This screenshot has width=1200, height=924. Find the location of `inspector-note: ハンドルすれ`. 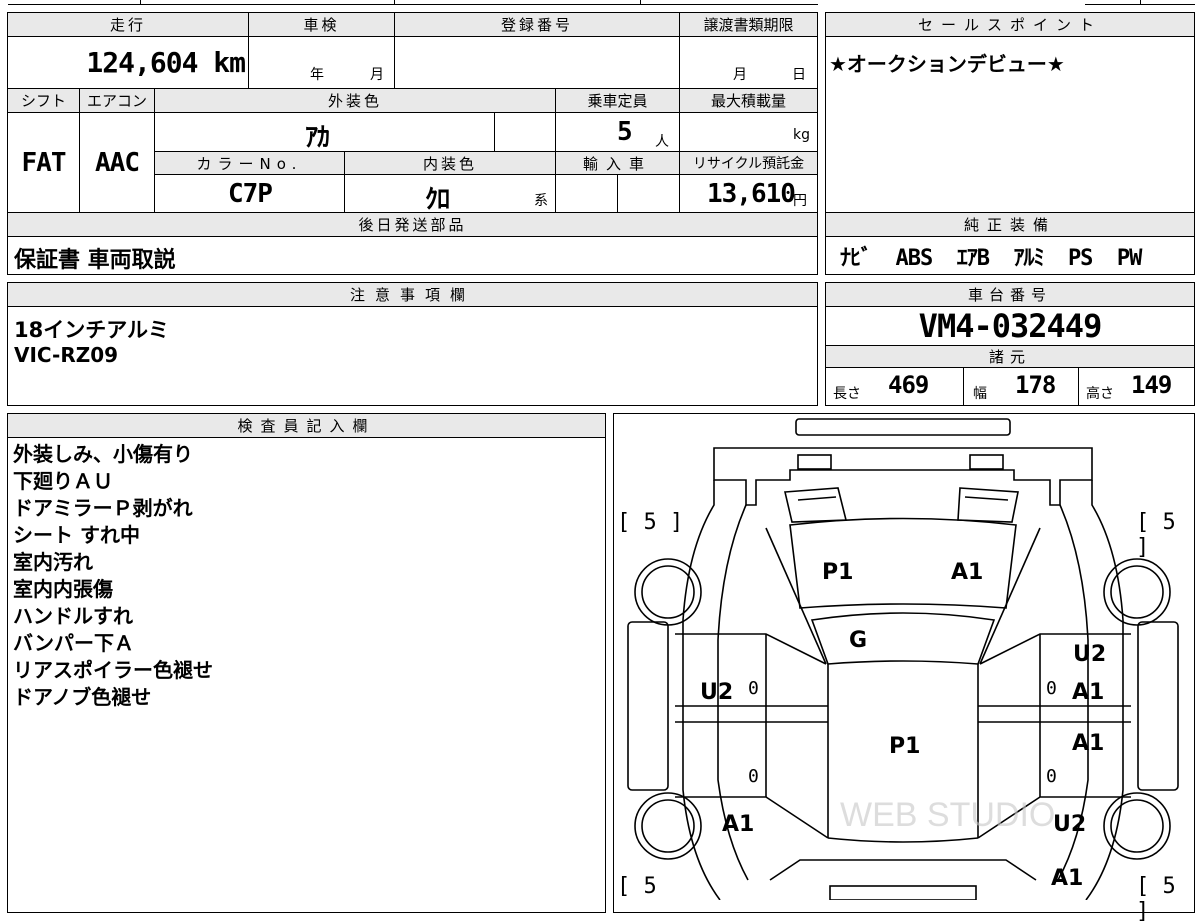

inspector-note: ハンドルすれ is located at coordinates (73, 616).